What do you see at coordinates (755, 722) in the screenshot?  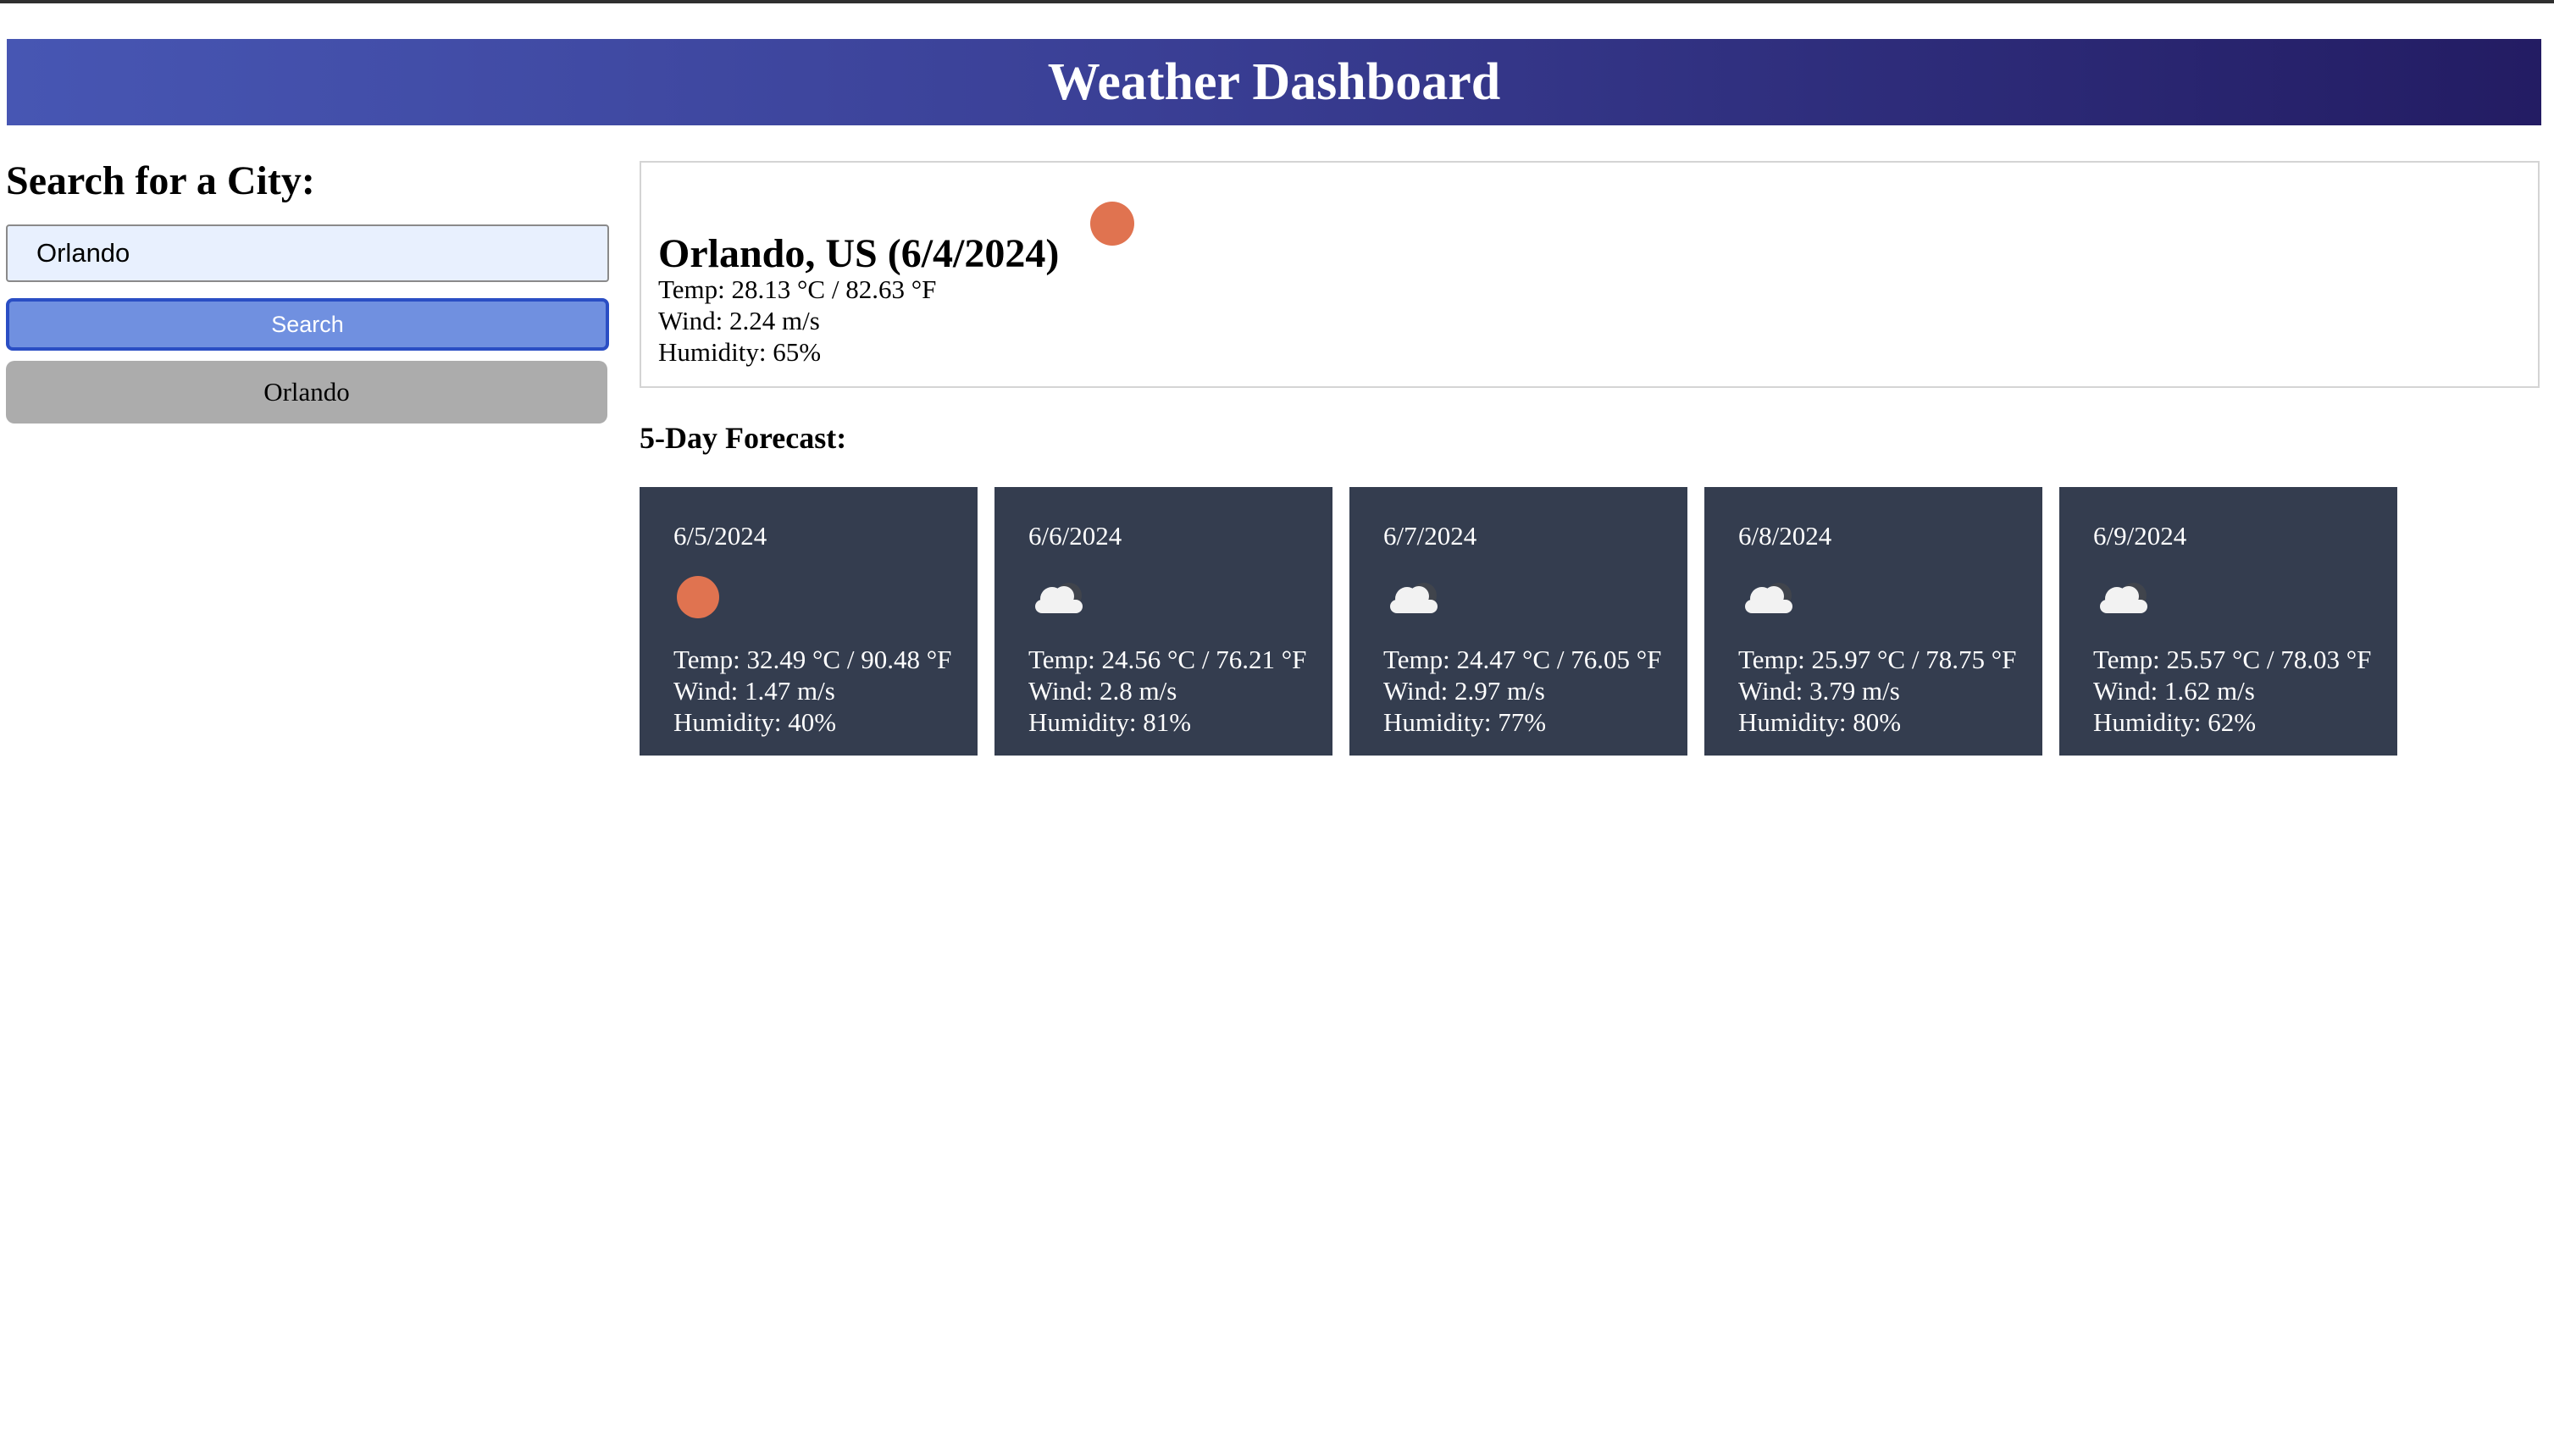 I see `forecast-humidity: Humidity: 40%` at bounding box center [755, 722].